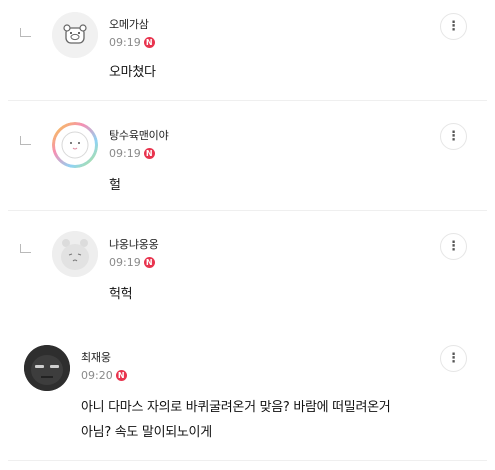  I want to click on comment-text-line: 아니 다마스 자의로 바퀴굴려온거 맞음? 바람에 떠밀려온거, so click(236, 407).